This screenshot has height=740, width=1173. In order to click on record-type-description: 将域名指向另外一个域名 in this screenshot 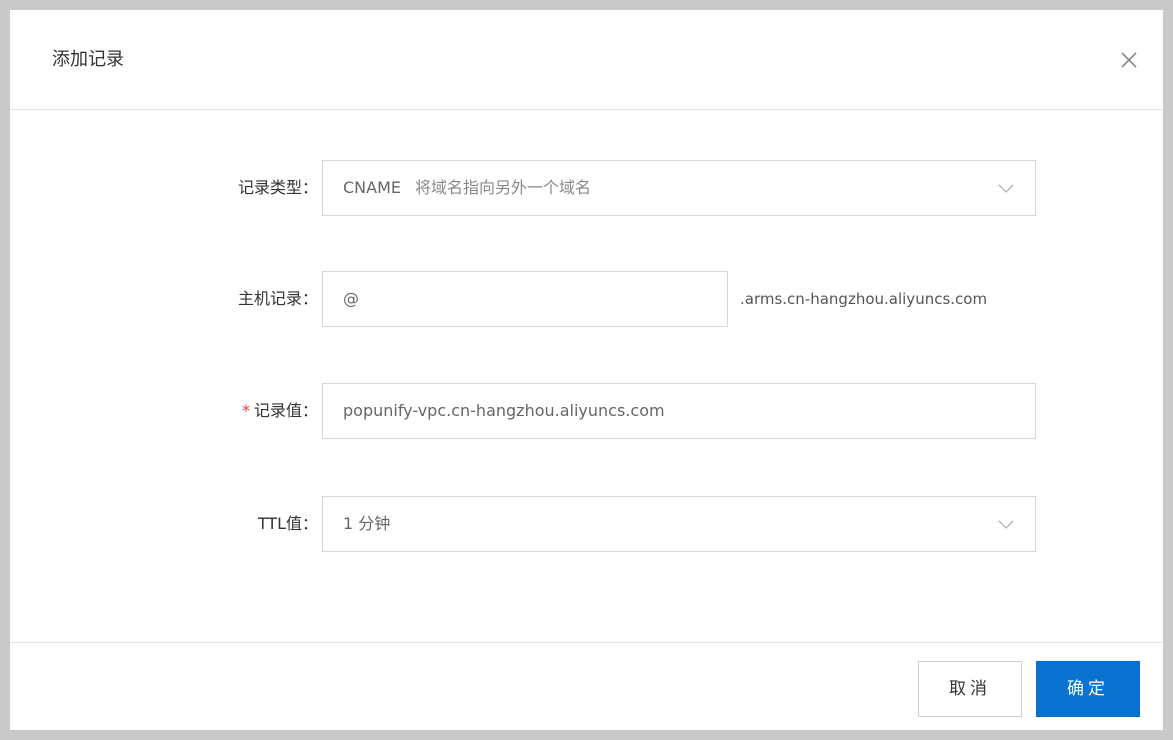, I will do `click(503, 187)`.